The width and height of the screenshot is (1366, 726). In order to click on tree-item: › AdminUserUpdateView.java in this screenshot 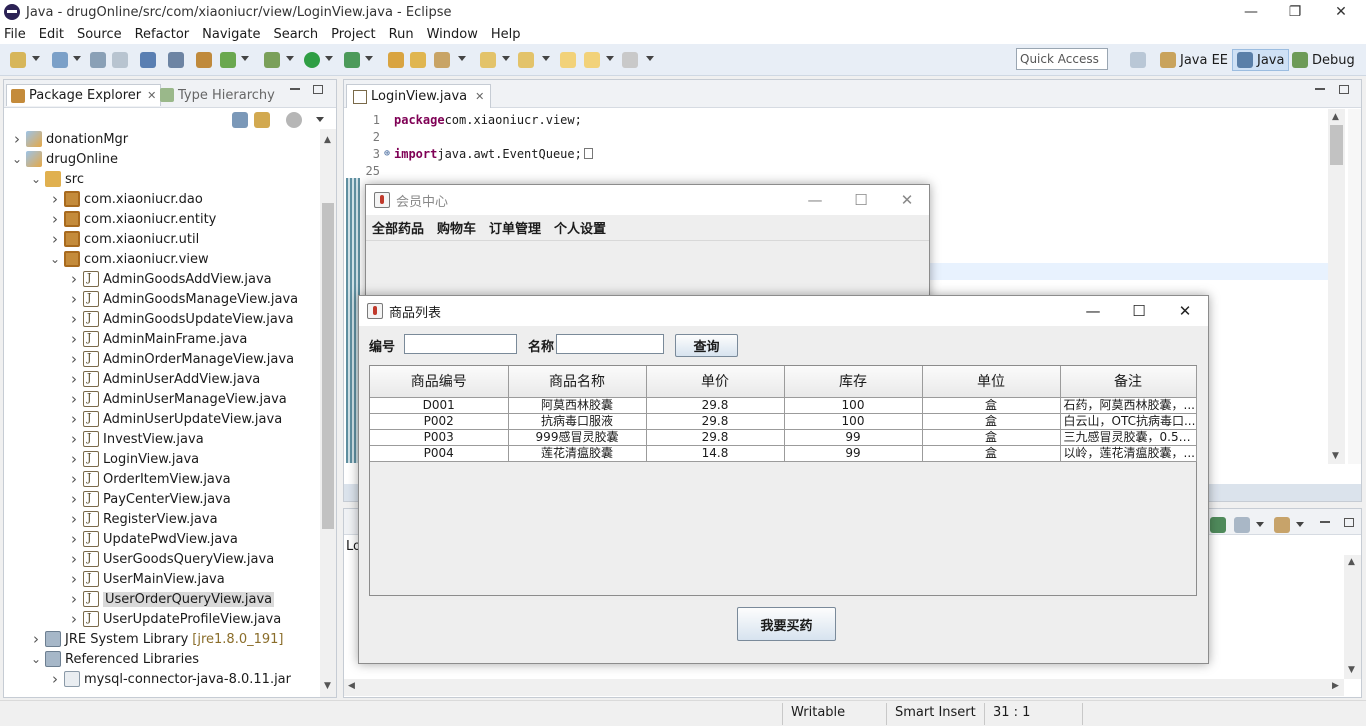, I will do `click(174, 419)`.